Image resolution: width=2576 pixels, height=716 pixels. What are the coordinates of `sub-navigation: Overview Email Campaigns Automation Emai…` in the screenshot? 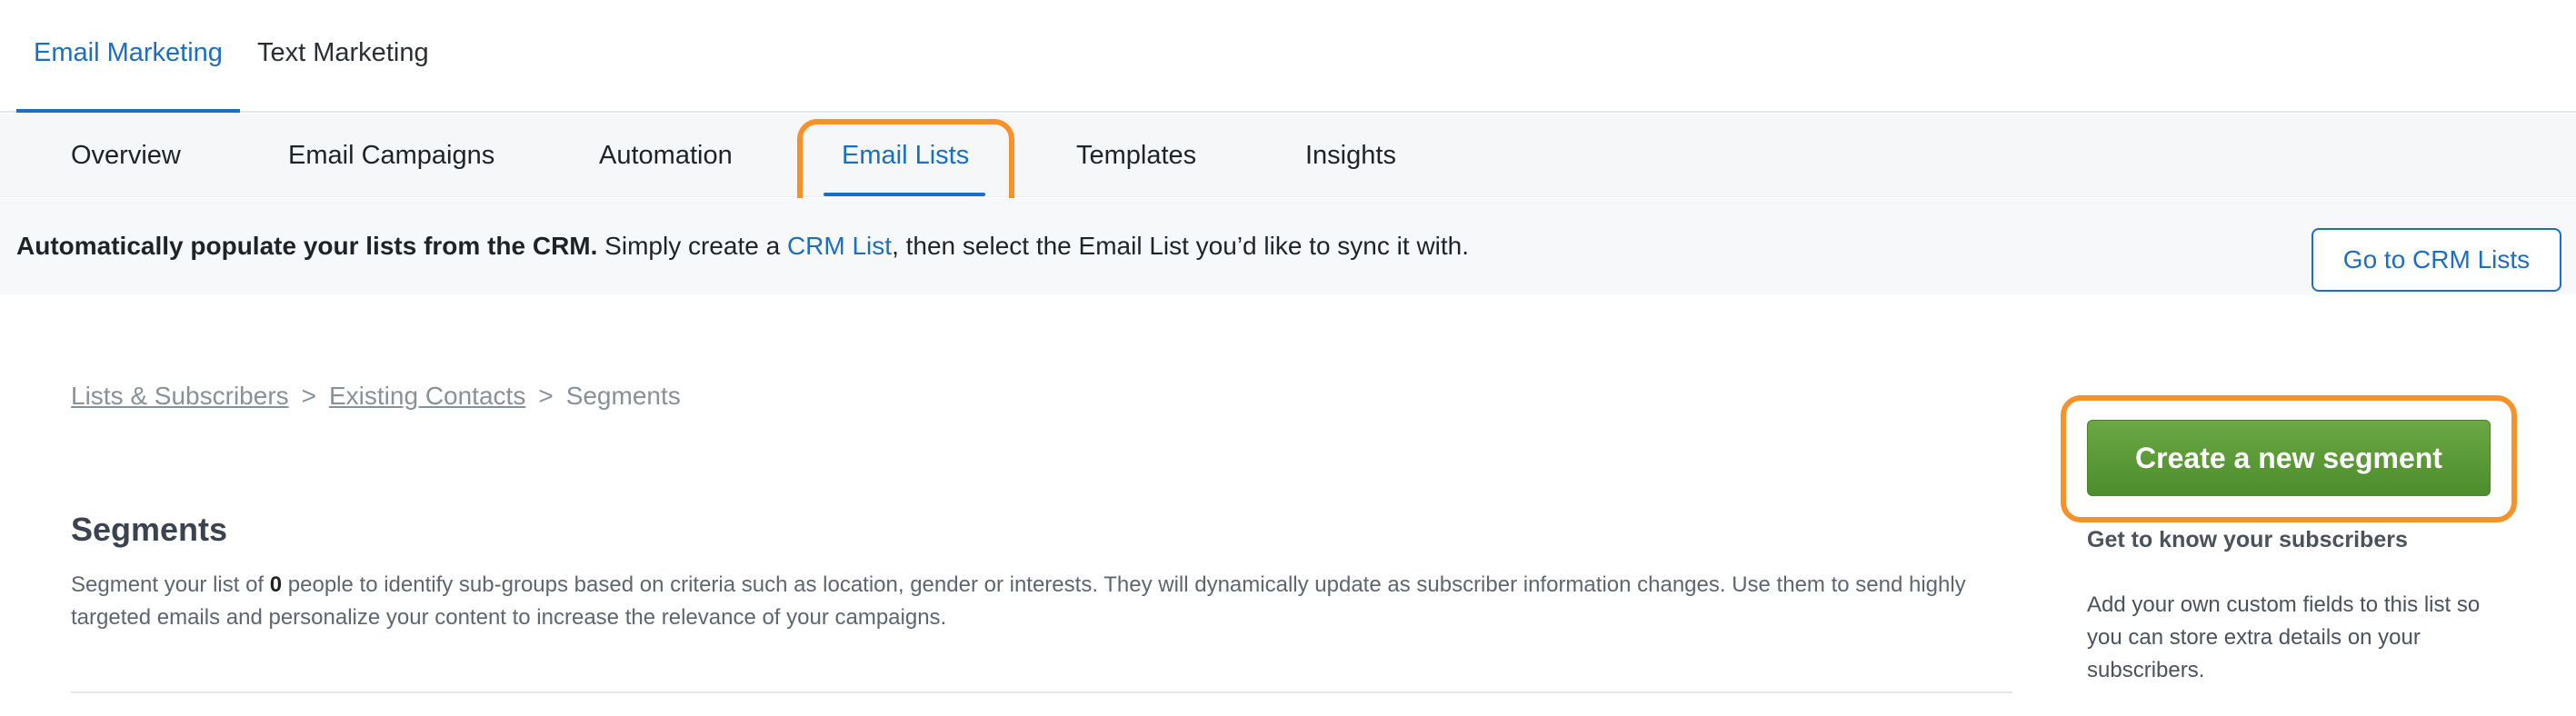 It's located at (1288, 155).